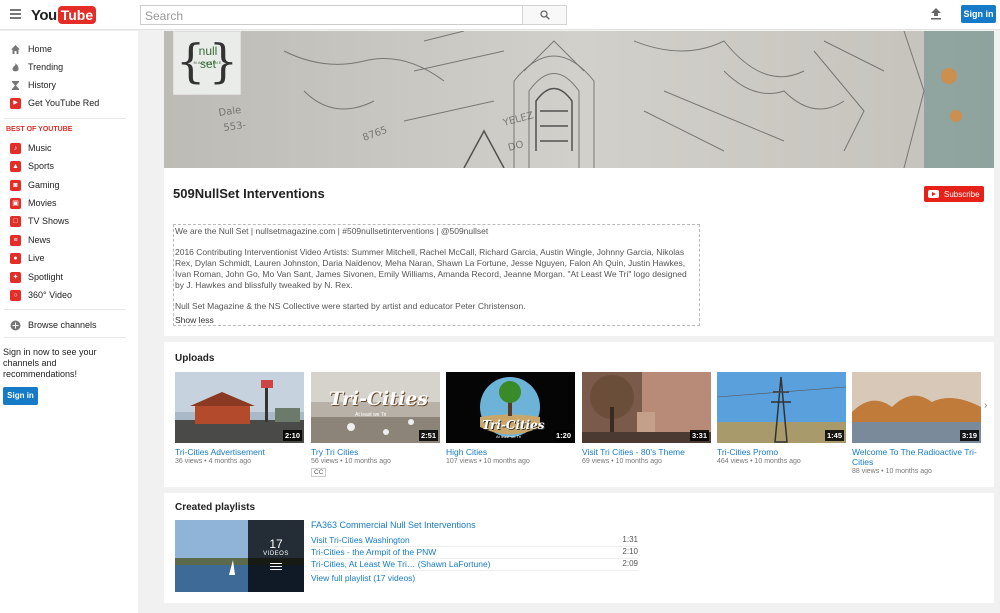  Describe the element at coordinates (733, 461) in the screenshot. I see `view-count: 464 views` at that location.